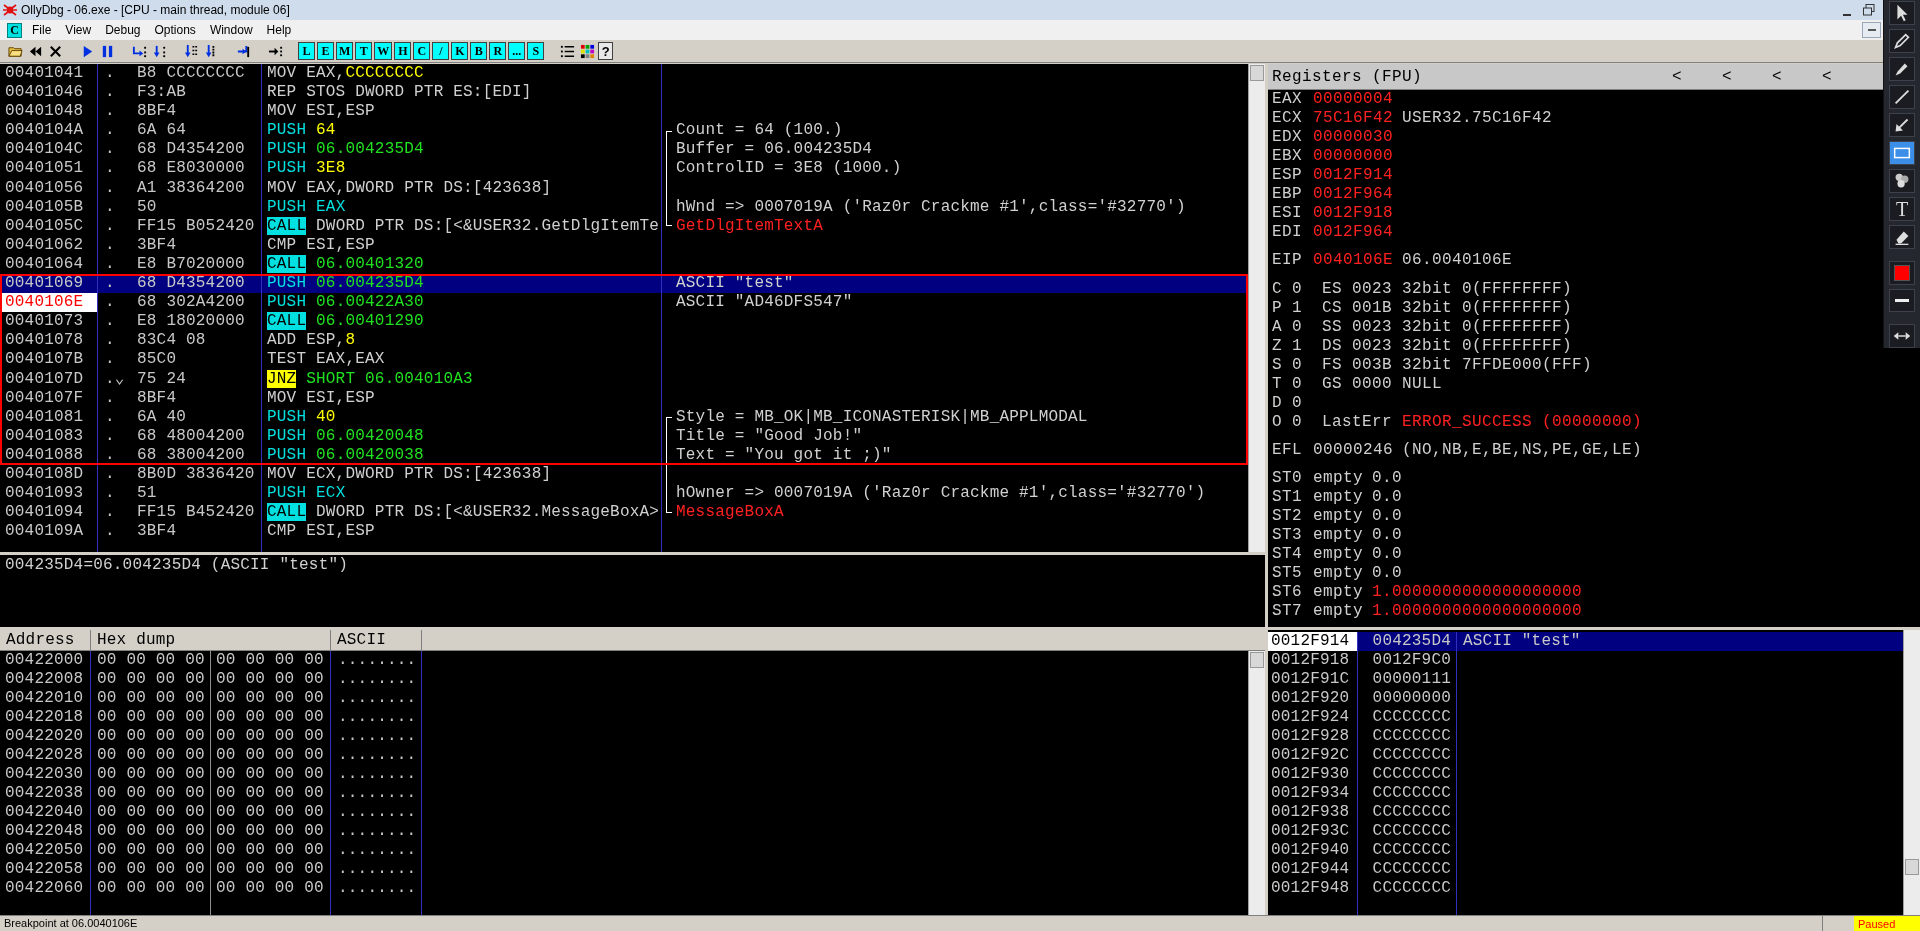  Describe the element at coordinates (498, 51) in the screenshot. I see `toolbar-button: R` at that location.